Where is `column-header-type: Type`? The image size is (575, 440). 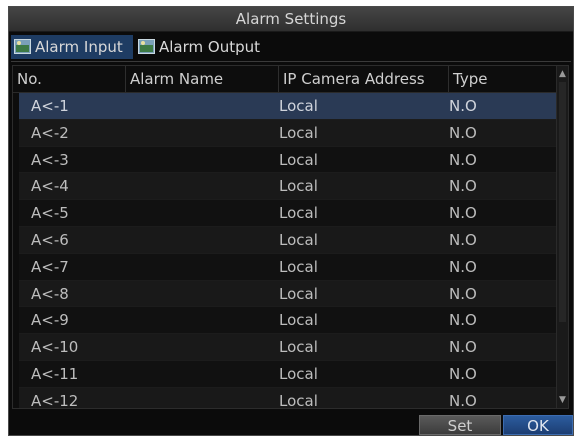
column-header-type: Type is located at coordinates (503, 79).